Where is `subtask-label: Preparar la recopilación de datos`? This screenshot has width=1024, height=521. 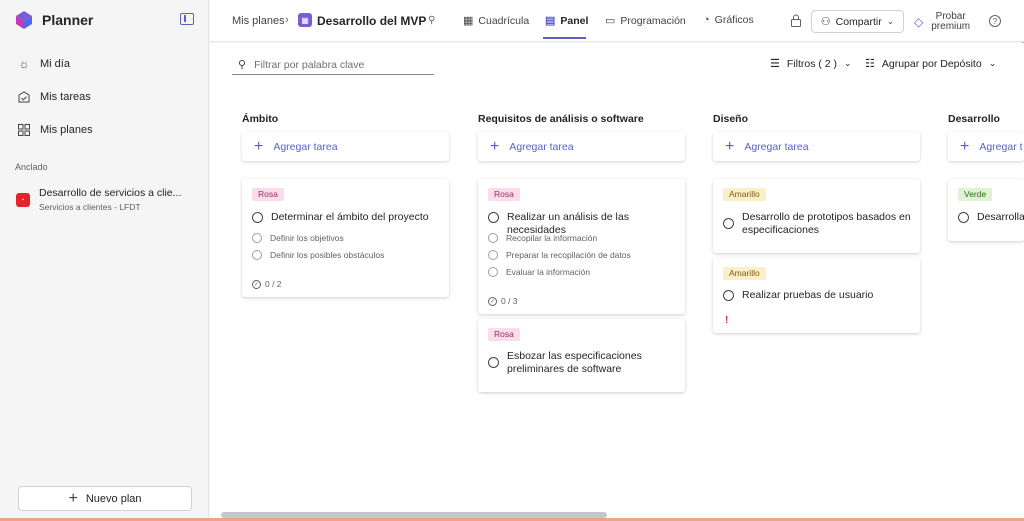 subtask-label: Preparar la recopilación de datos is located at coordinates (568, 255).